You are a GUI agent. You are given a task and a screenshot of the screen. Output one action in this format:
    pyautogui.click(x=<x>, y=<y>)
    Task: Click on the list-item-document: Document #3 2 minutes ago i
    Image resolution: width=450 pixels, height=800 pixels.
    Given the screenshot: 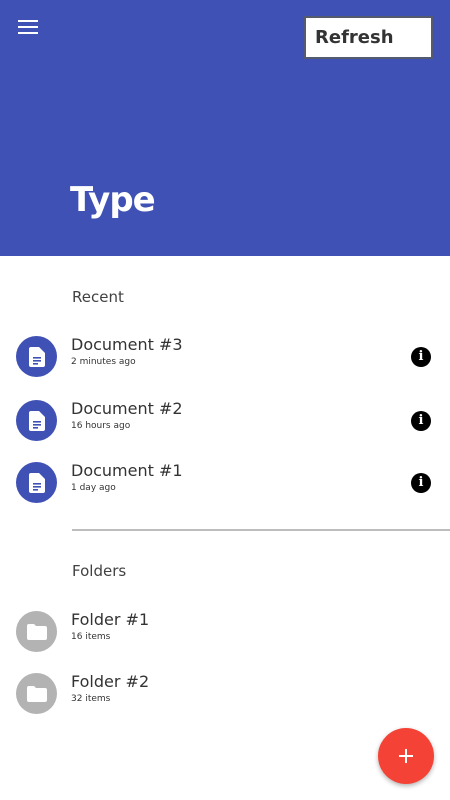 What is the action you would take?
    pyautogui.click(x=225, y=357)
    